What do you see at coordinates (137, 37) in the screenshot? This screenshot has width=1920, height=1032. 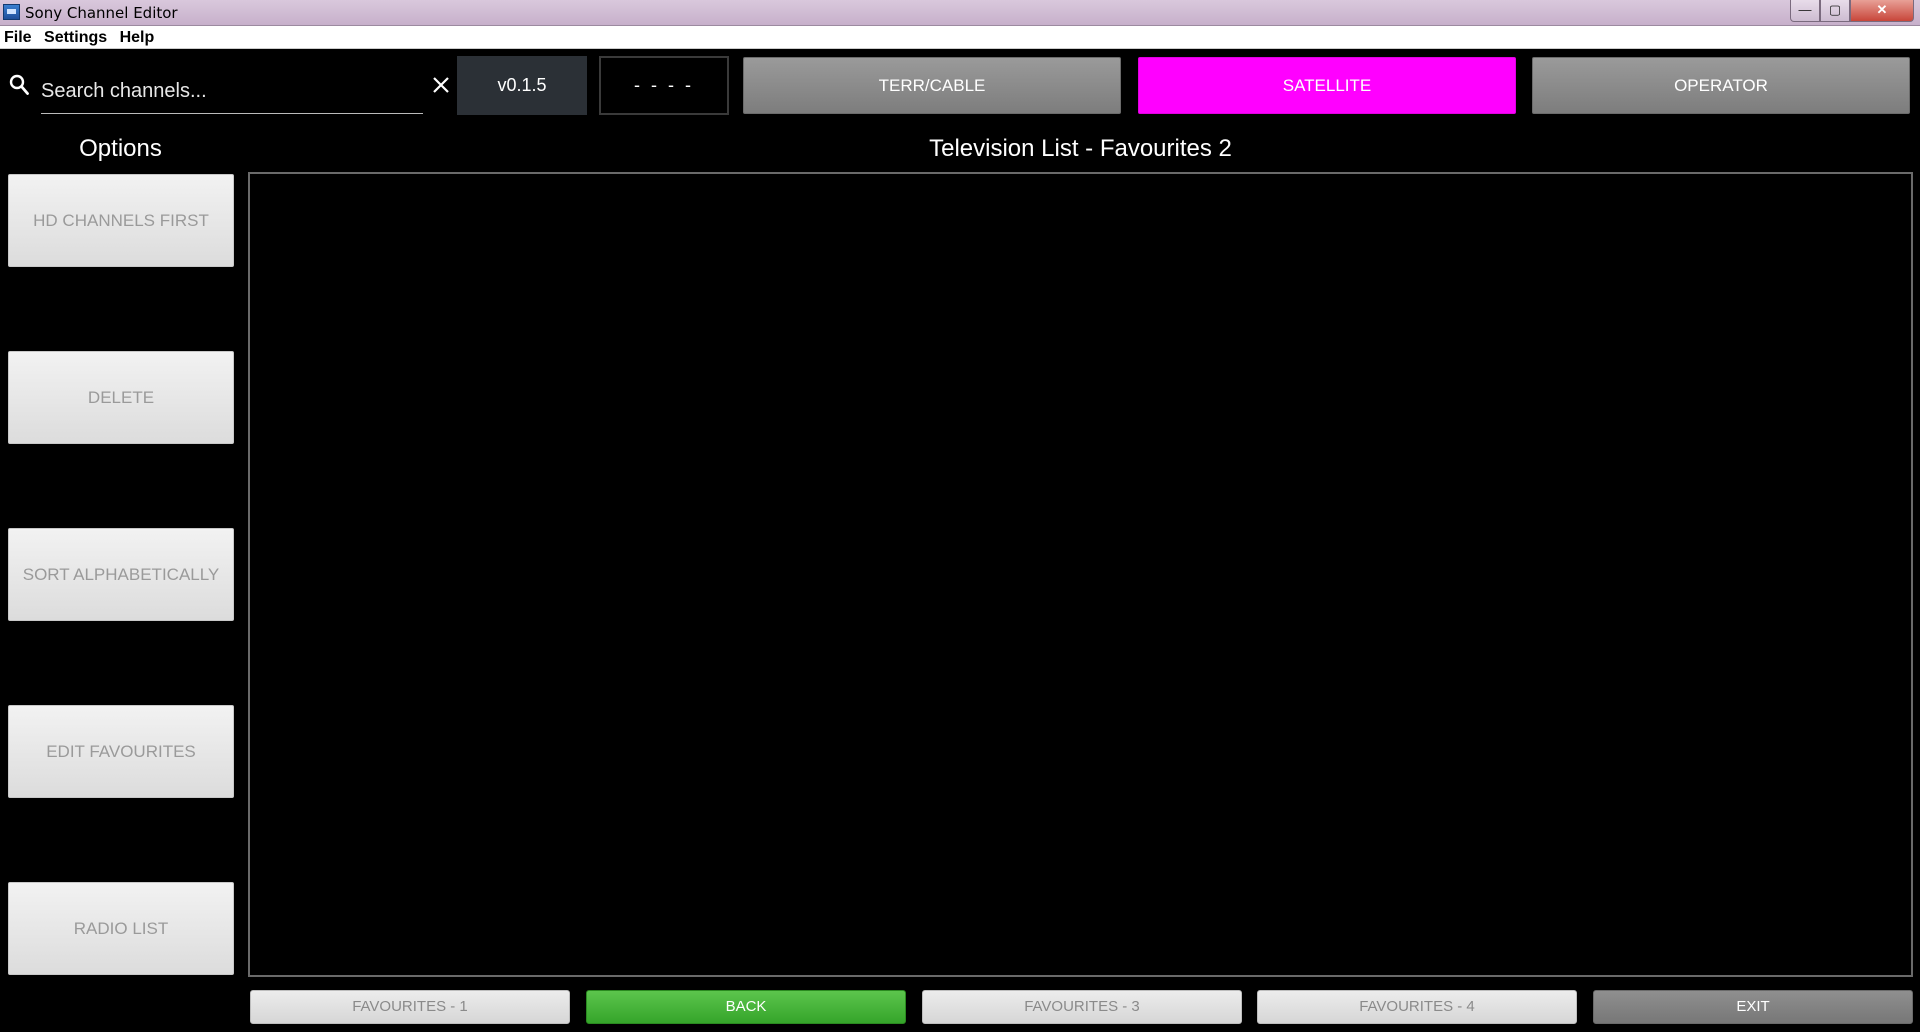 I see `menu-help: Help` at bounding box center [137, 37].